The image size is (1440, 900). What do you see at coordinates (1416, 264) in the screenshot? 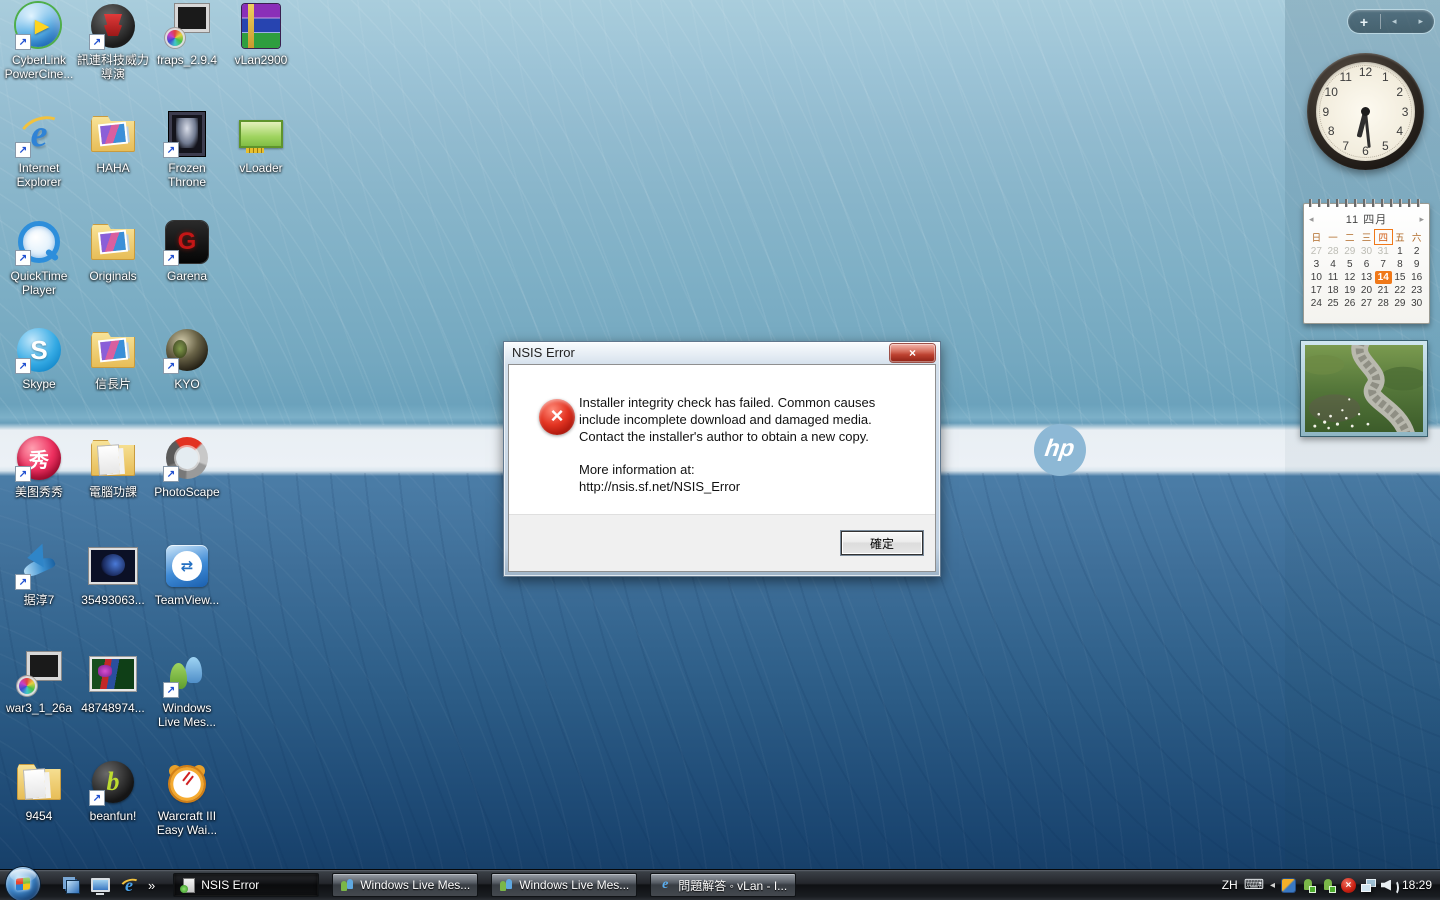
I see `calendar-date-cell: 9` at bounding box center [1416, 264].